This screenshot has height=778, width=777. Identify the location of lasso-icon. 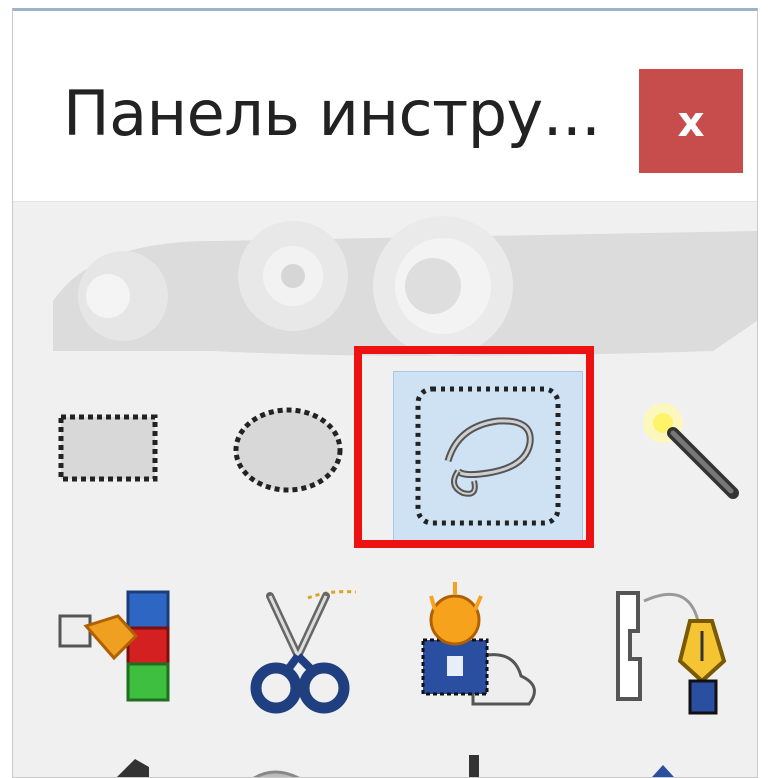
(488, 456).